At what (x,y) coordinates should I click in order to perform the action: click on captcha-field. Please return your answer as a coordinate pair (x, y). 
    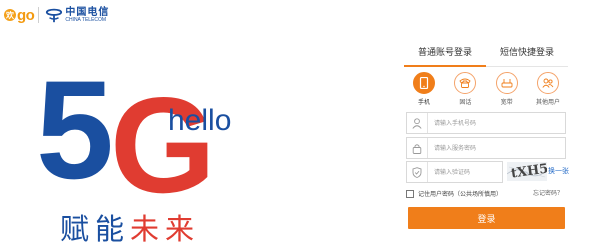
    Looking at the image, I should click on (454, 172).